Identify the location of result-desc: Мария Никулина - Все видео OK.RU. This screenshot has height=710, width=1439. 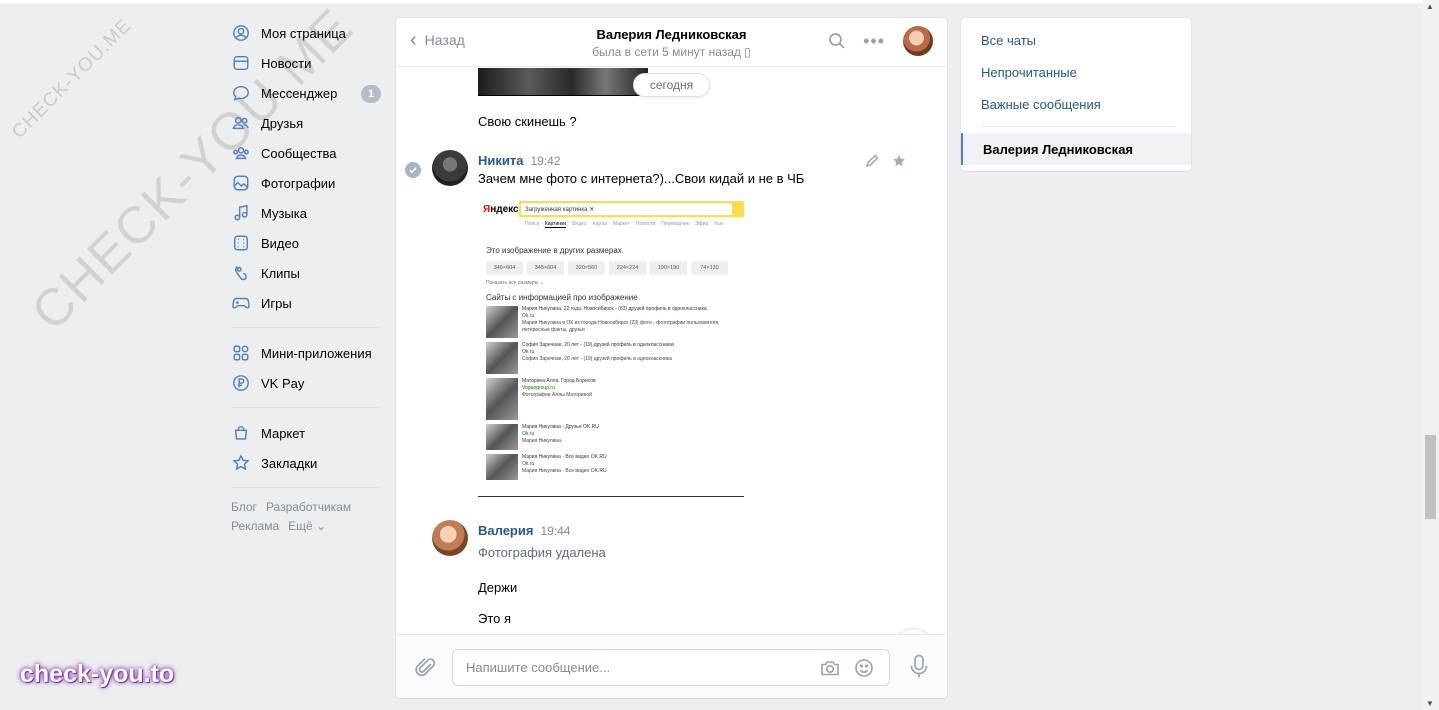
(564, 471).